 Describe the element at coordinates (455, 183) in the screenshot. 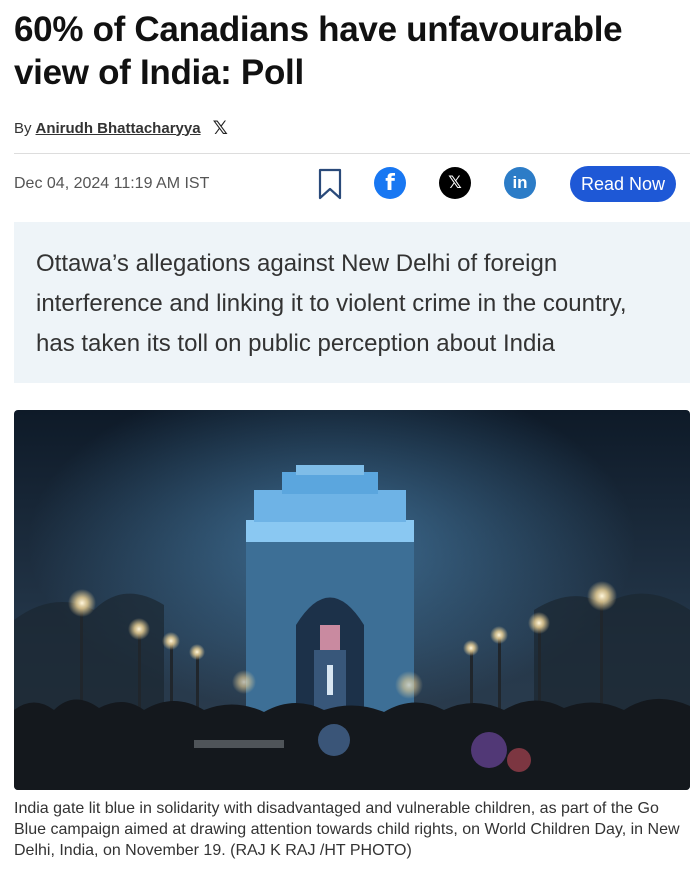

I see `x-share-button: 𝕏` at that location.